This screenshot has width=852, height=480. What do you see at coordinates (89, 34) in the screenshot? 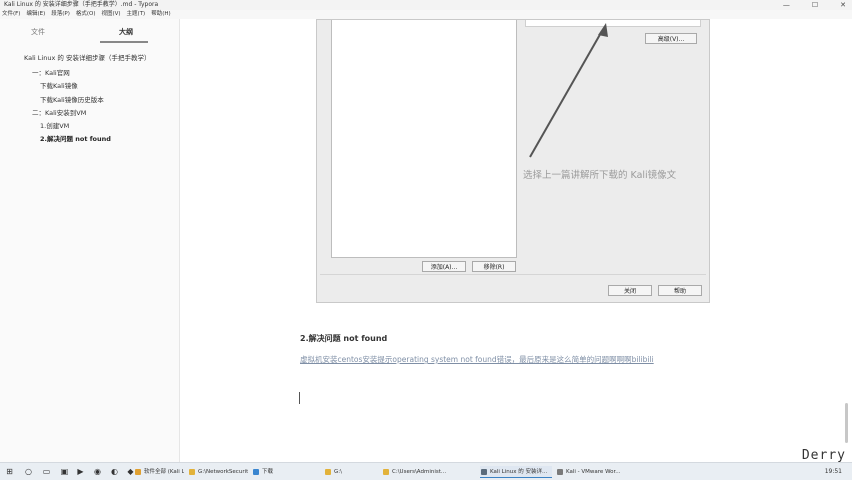
I see `sidebar-tabs: 文件 大纲` at bounding box center [89, 34].